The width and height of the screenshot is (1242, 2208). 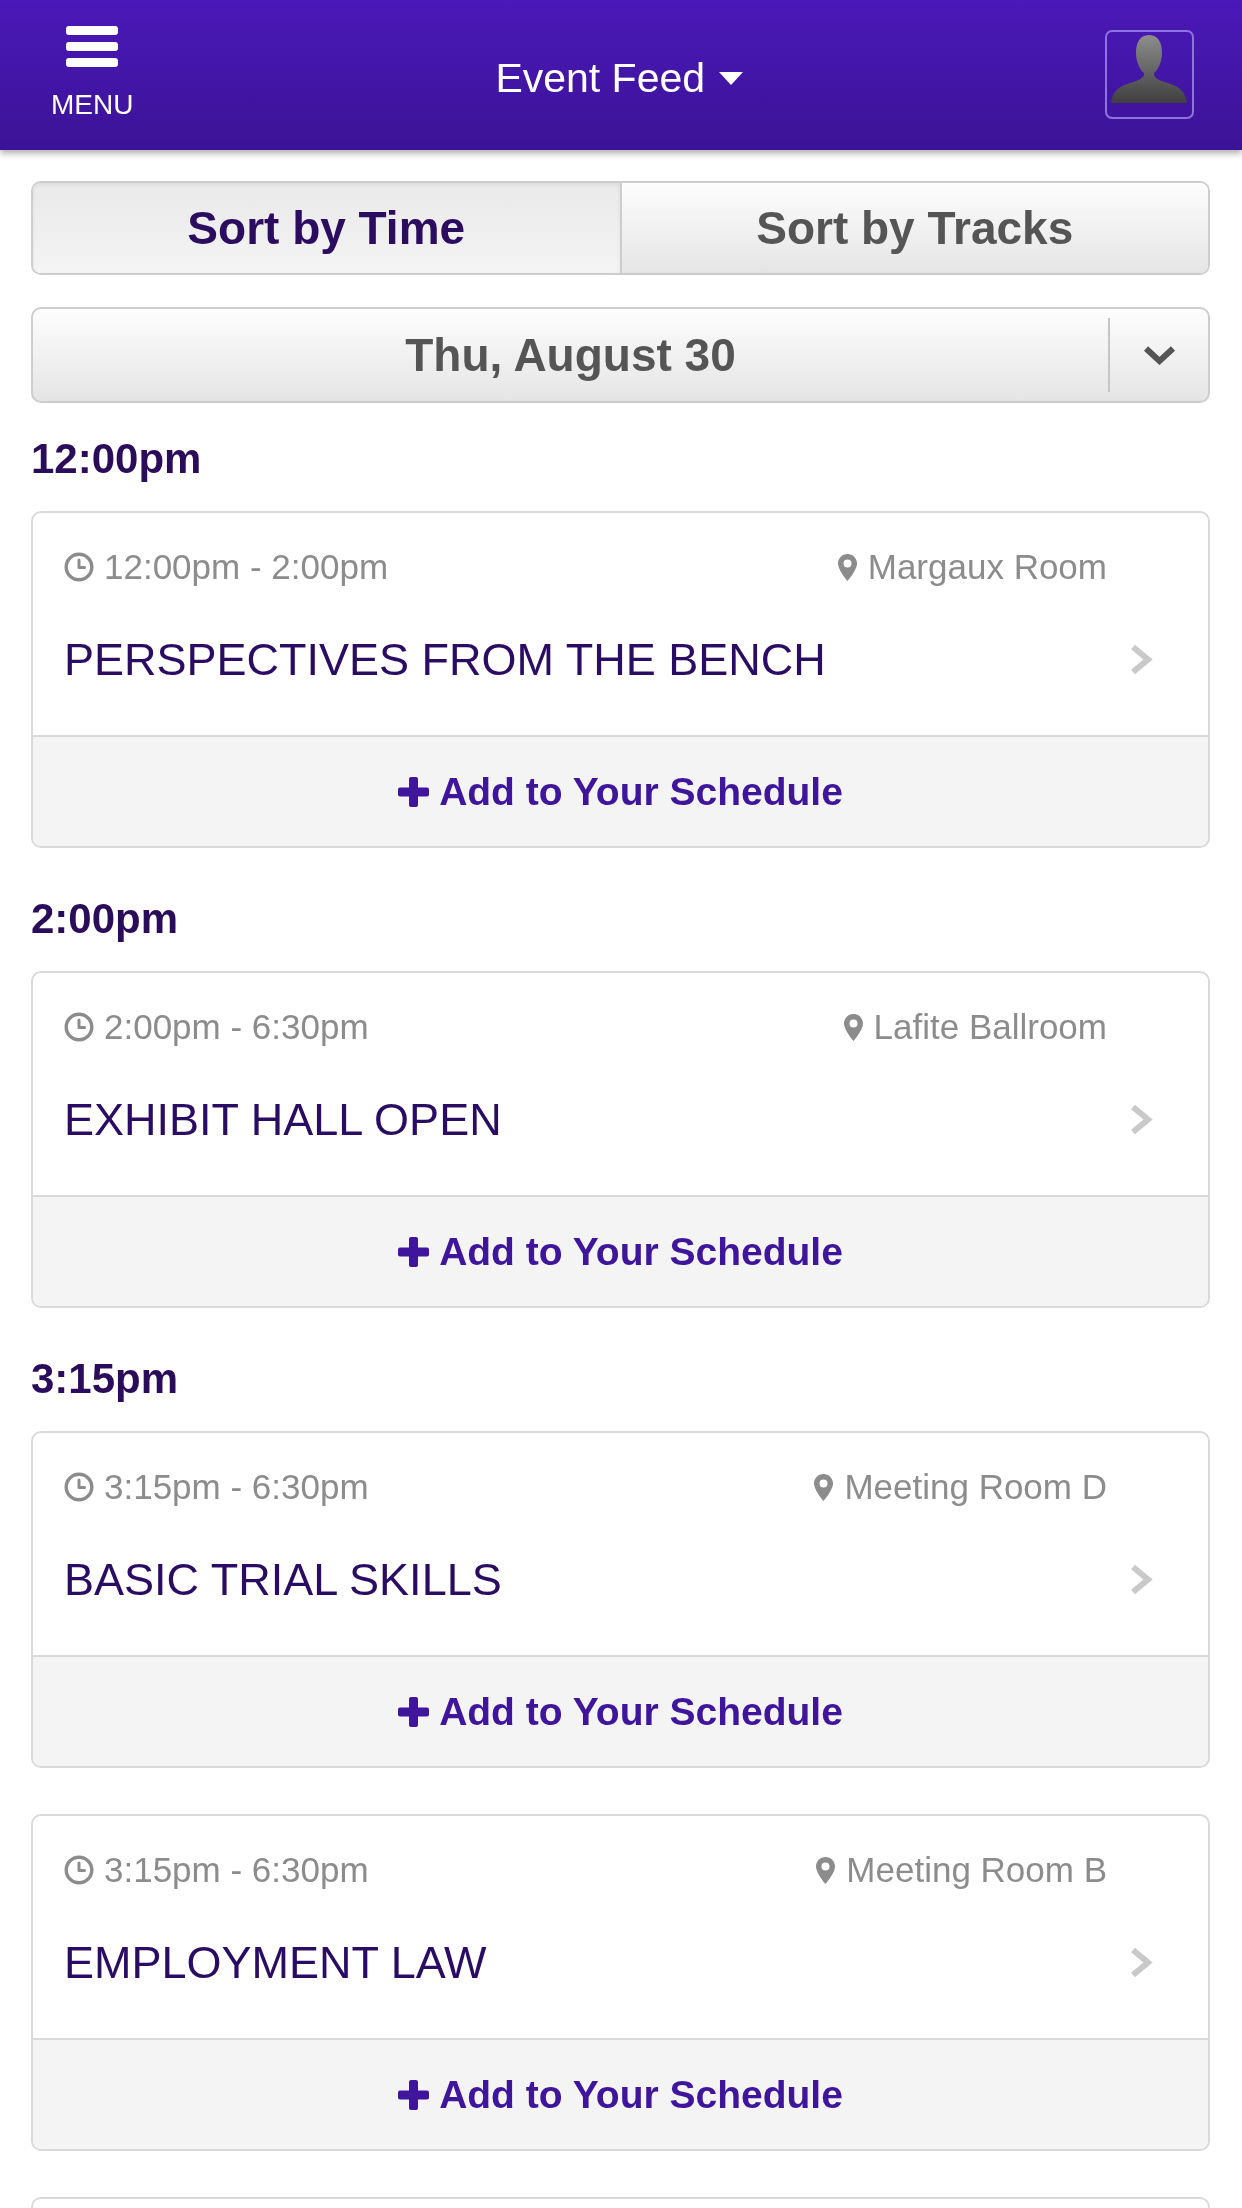 I want to click on event-location: Meeting Room D, so click(x=975, y=1487).